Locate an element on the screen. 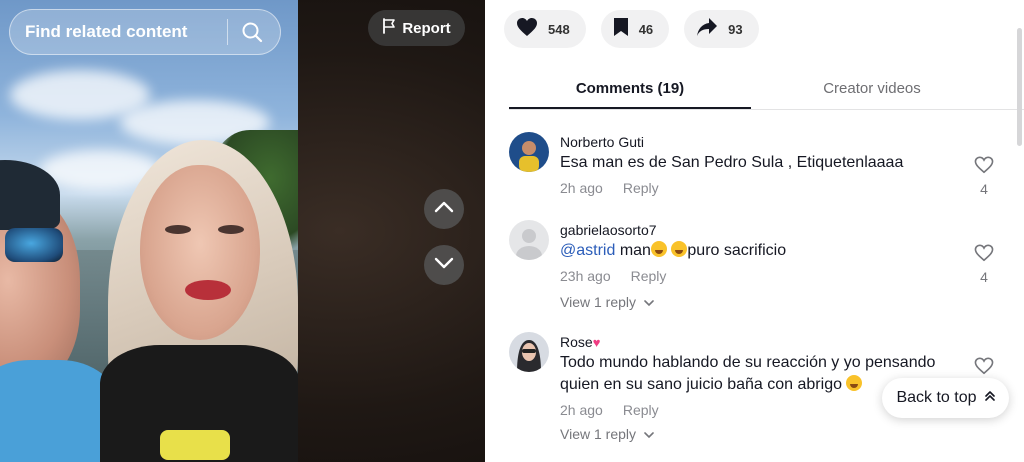 This screenshot has height=462, width=1024. comment-username: gabrielaosorto7 is located at coordinates (760, 230).